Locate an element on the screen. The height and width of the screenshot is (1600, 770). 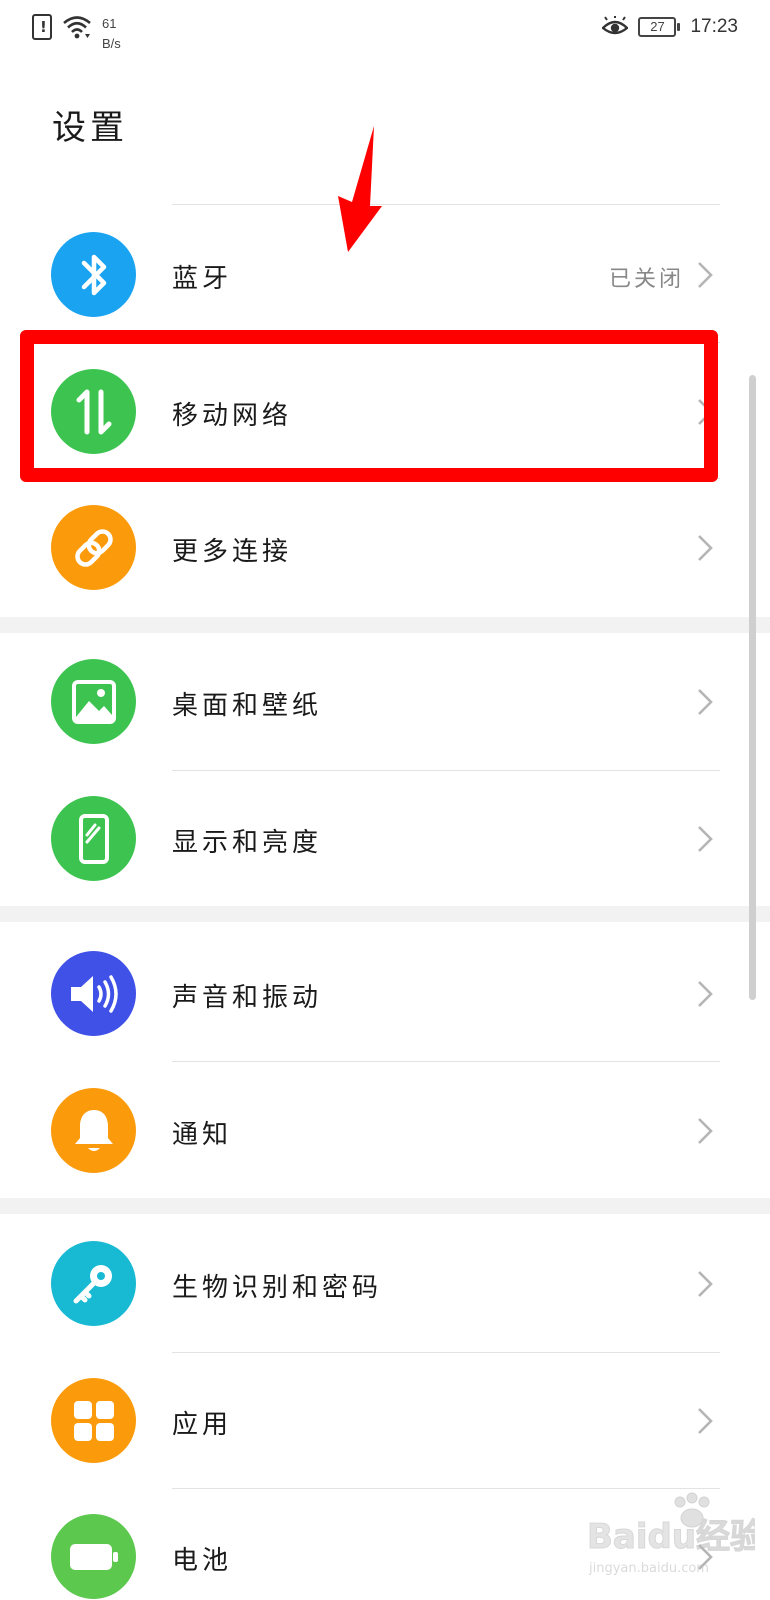
bluetooth-status: 已关闭 is located at coordinates (646, 279).